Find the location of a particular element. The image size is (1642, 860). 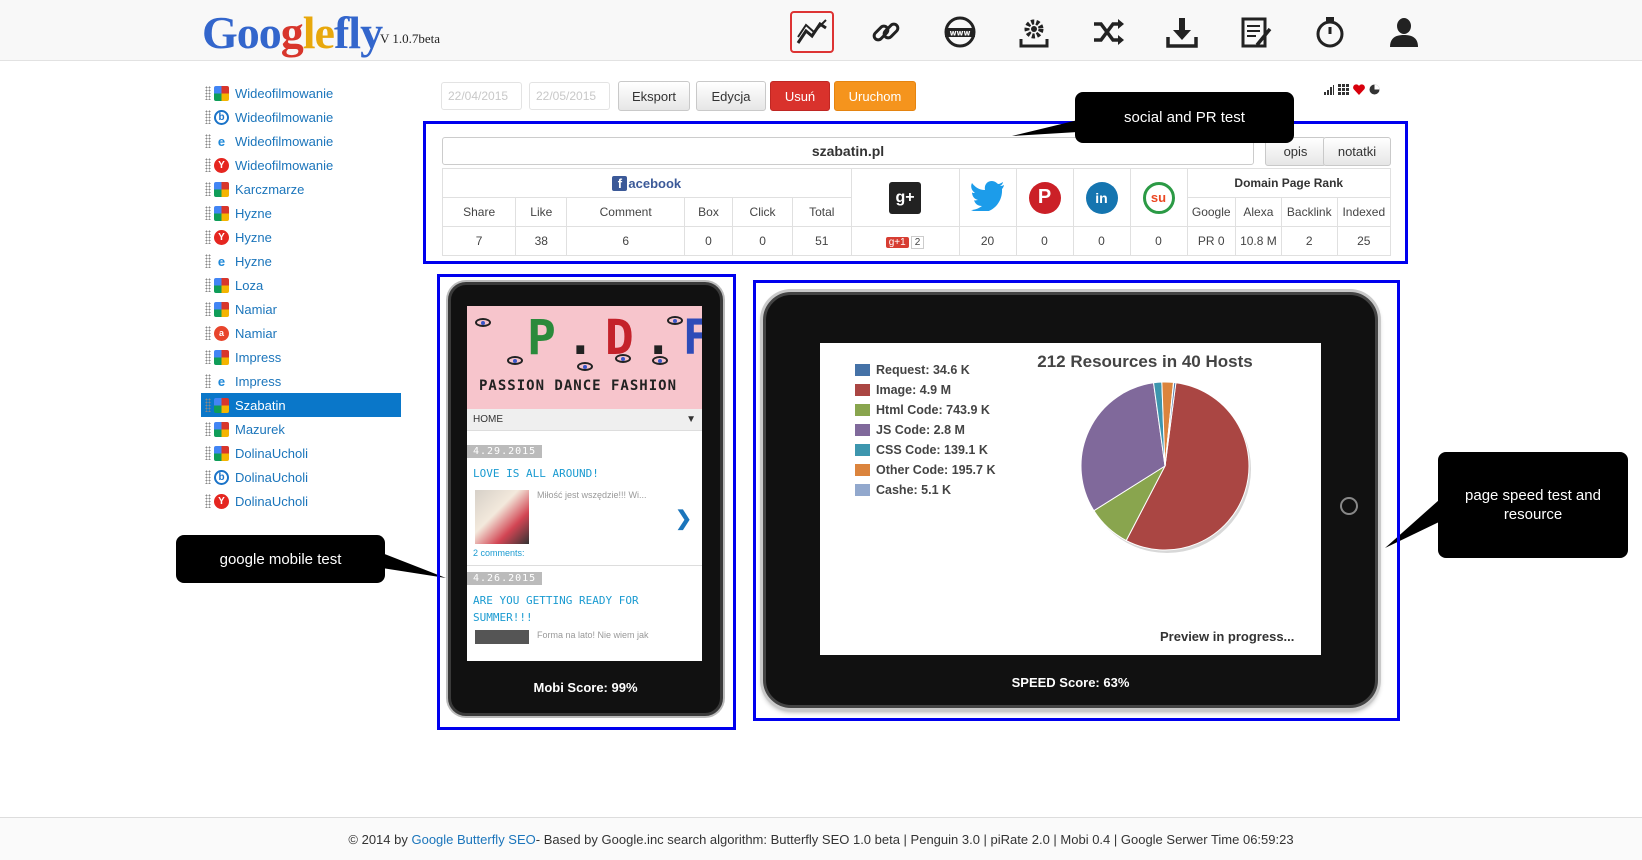

date-from-input: 22/04/2015 is located at coordinates (481, 96).